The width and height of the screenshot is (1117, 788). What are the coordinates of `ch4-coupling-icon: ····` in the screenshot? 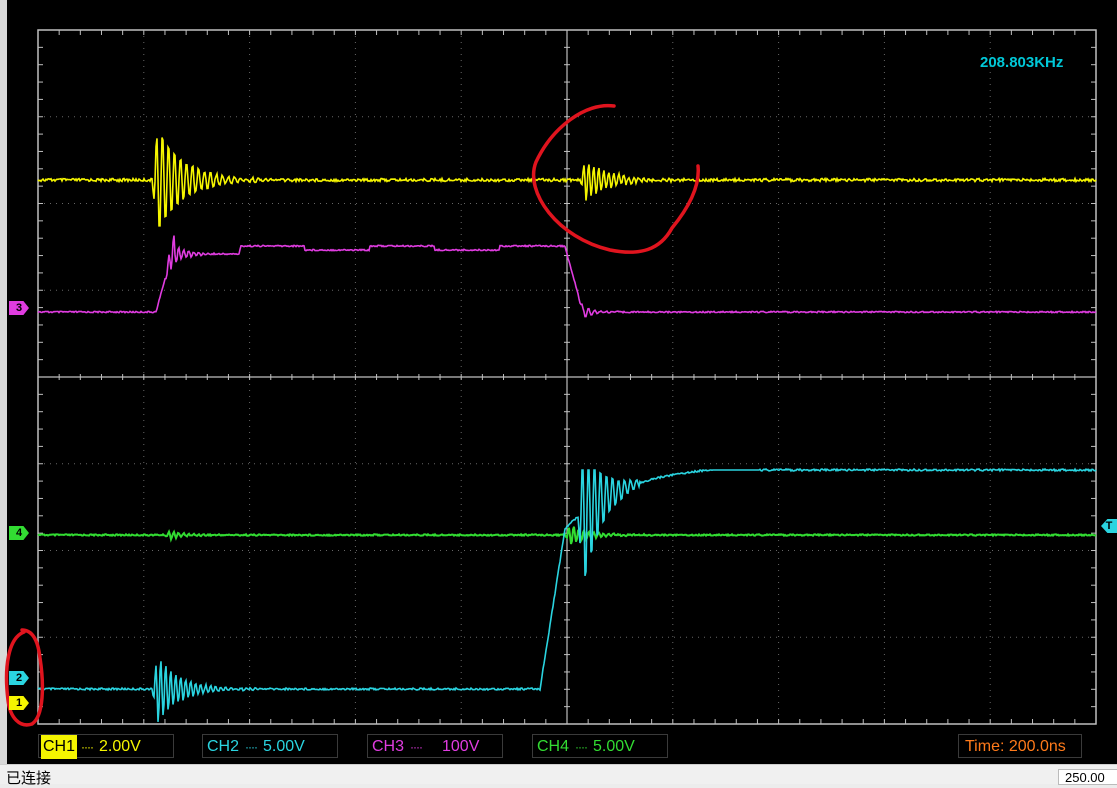 It's located at (581, 747).